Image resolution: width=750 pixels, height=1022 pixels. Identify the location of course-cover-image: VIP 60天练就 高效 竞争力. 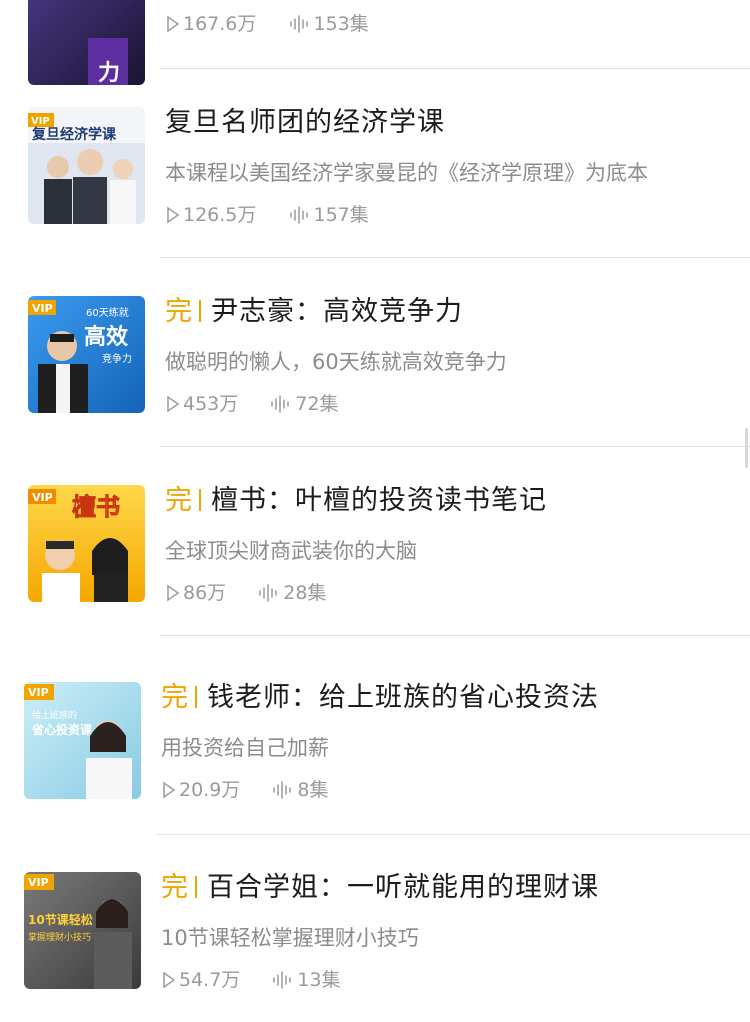
(86, 354).